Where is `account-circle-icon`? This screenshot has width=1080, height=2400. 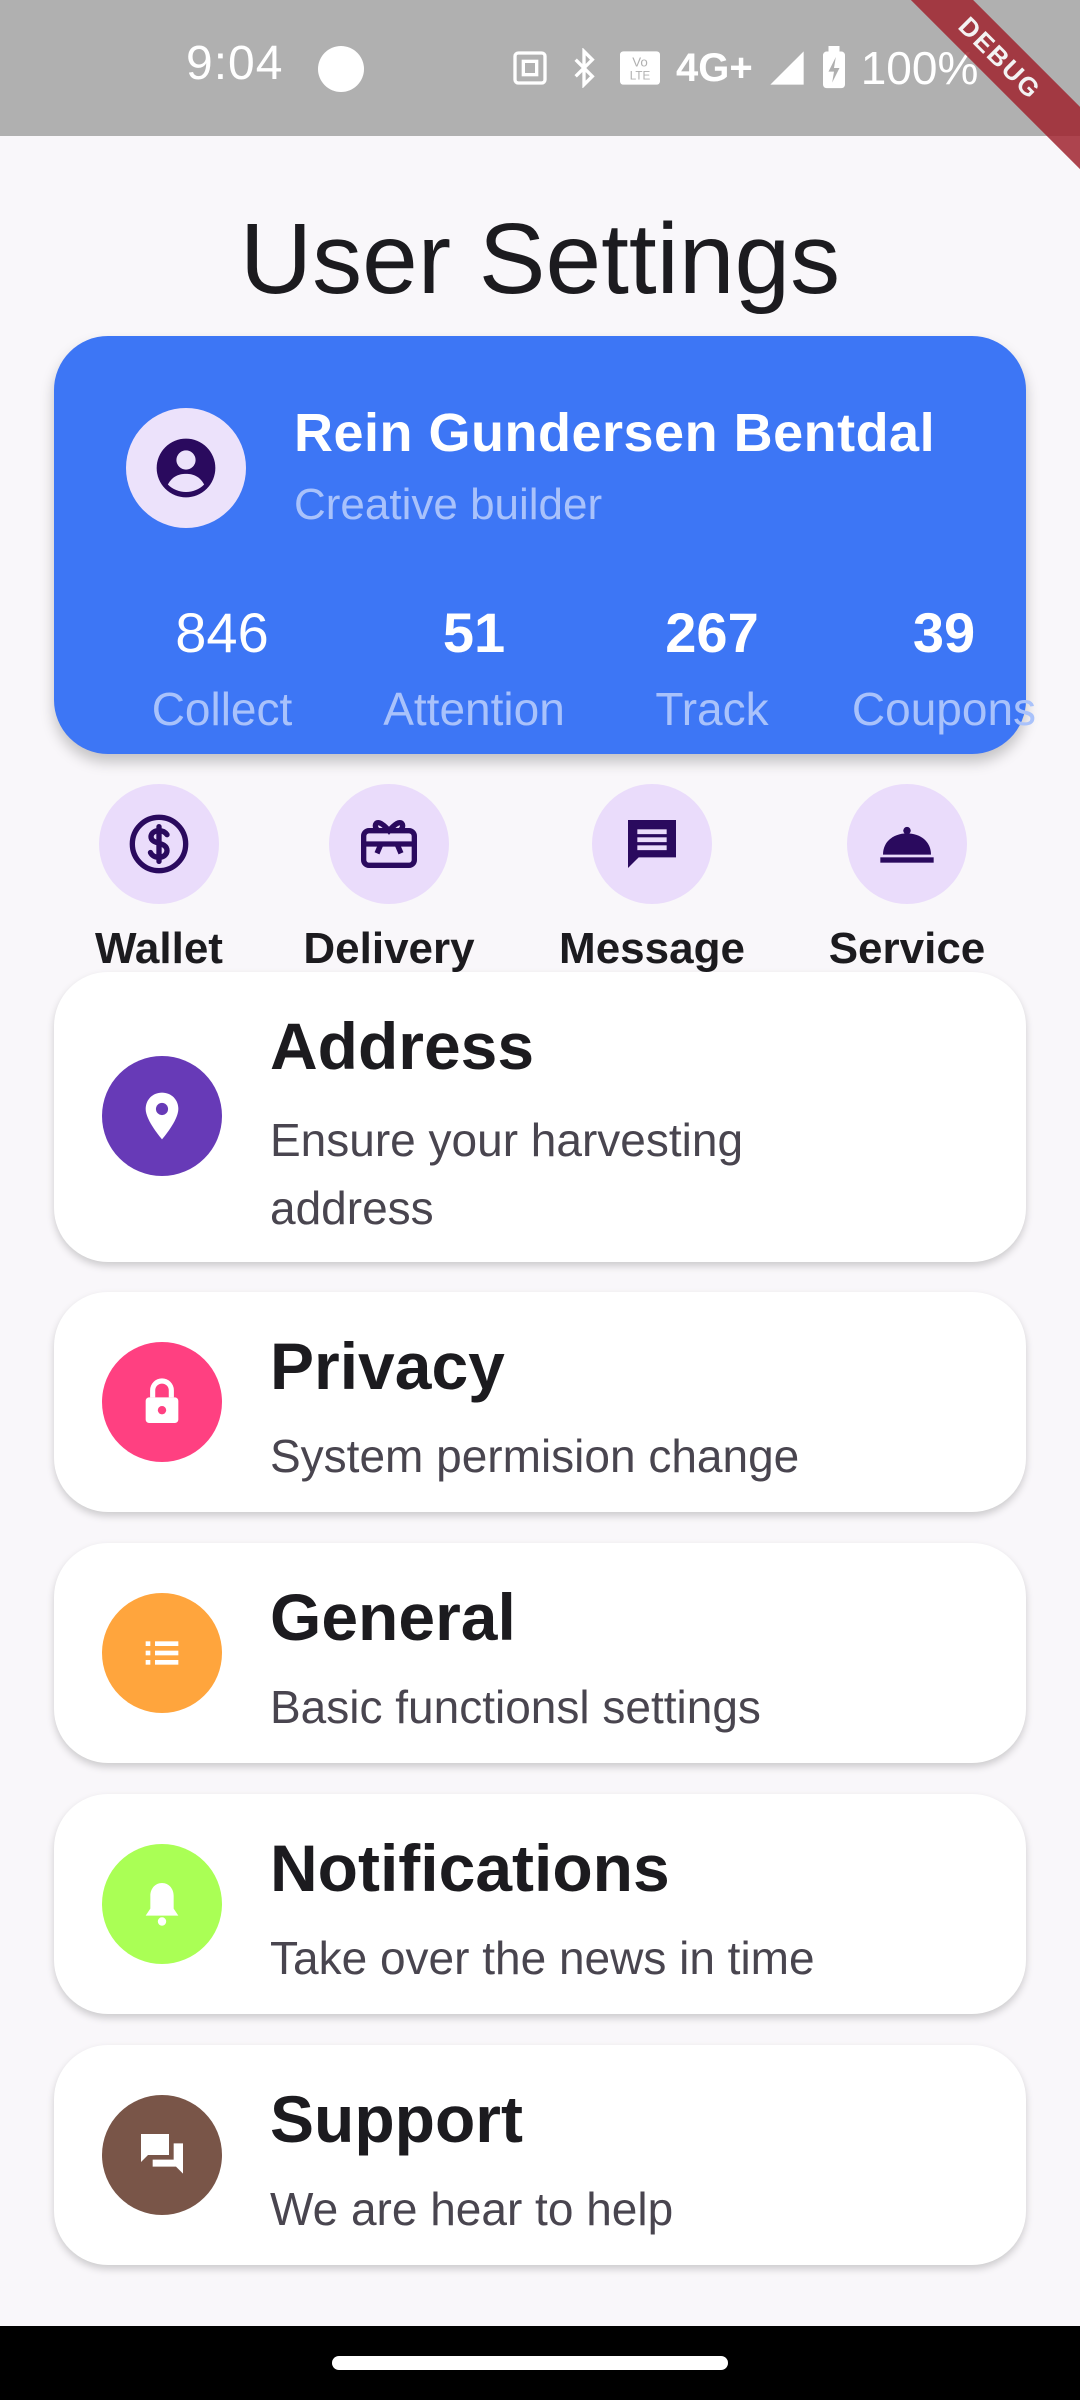
account-circle-icon is located at coordinates (186, 468).